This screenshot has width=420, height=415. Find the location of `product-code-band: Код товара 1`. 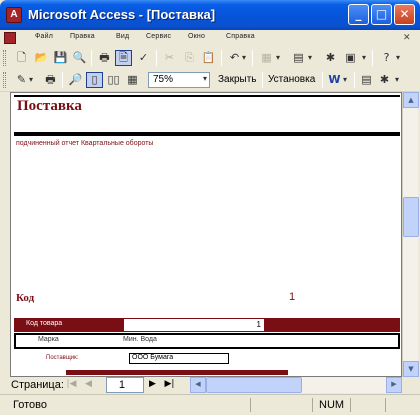

product-code-band: Код товара 1 is located at coordinates (207, 325).